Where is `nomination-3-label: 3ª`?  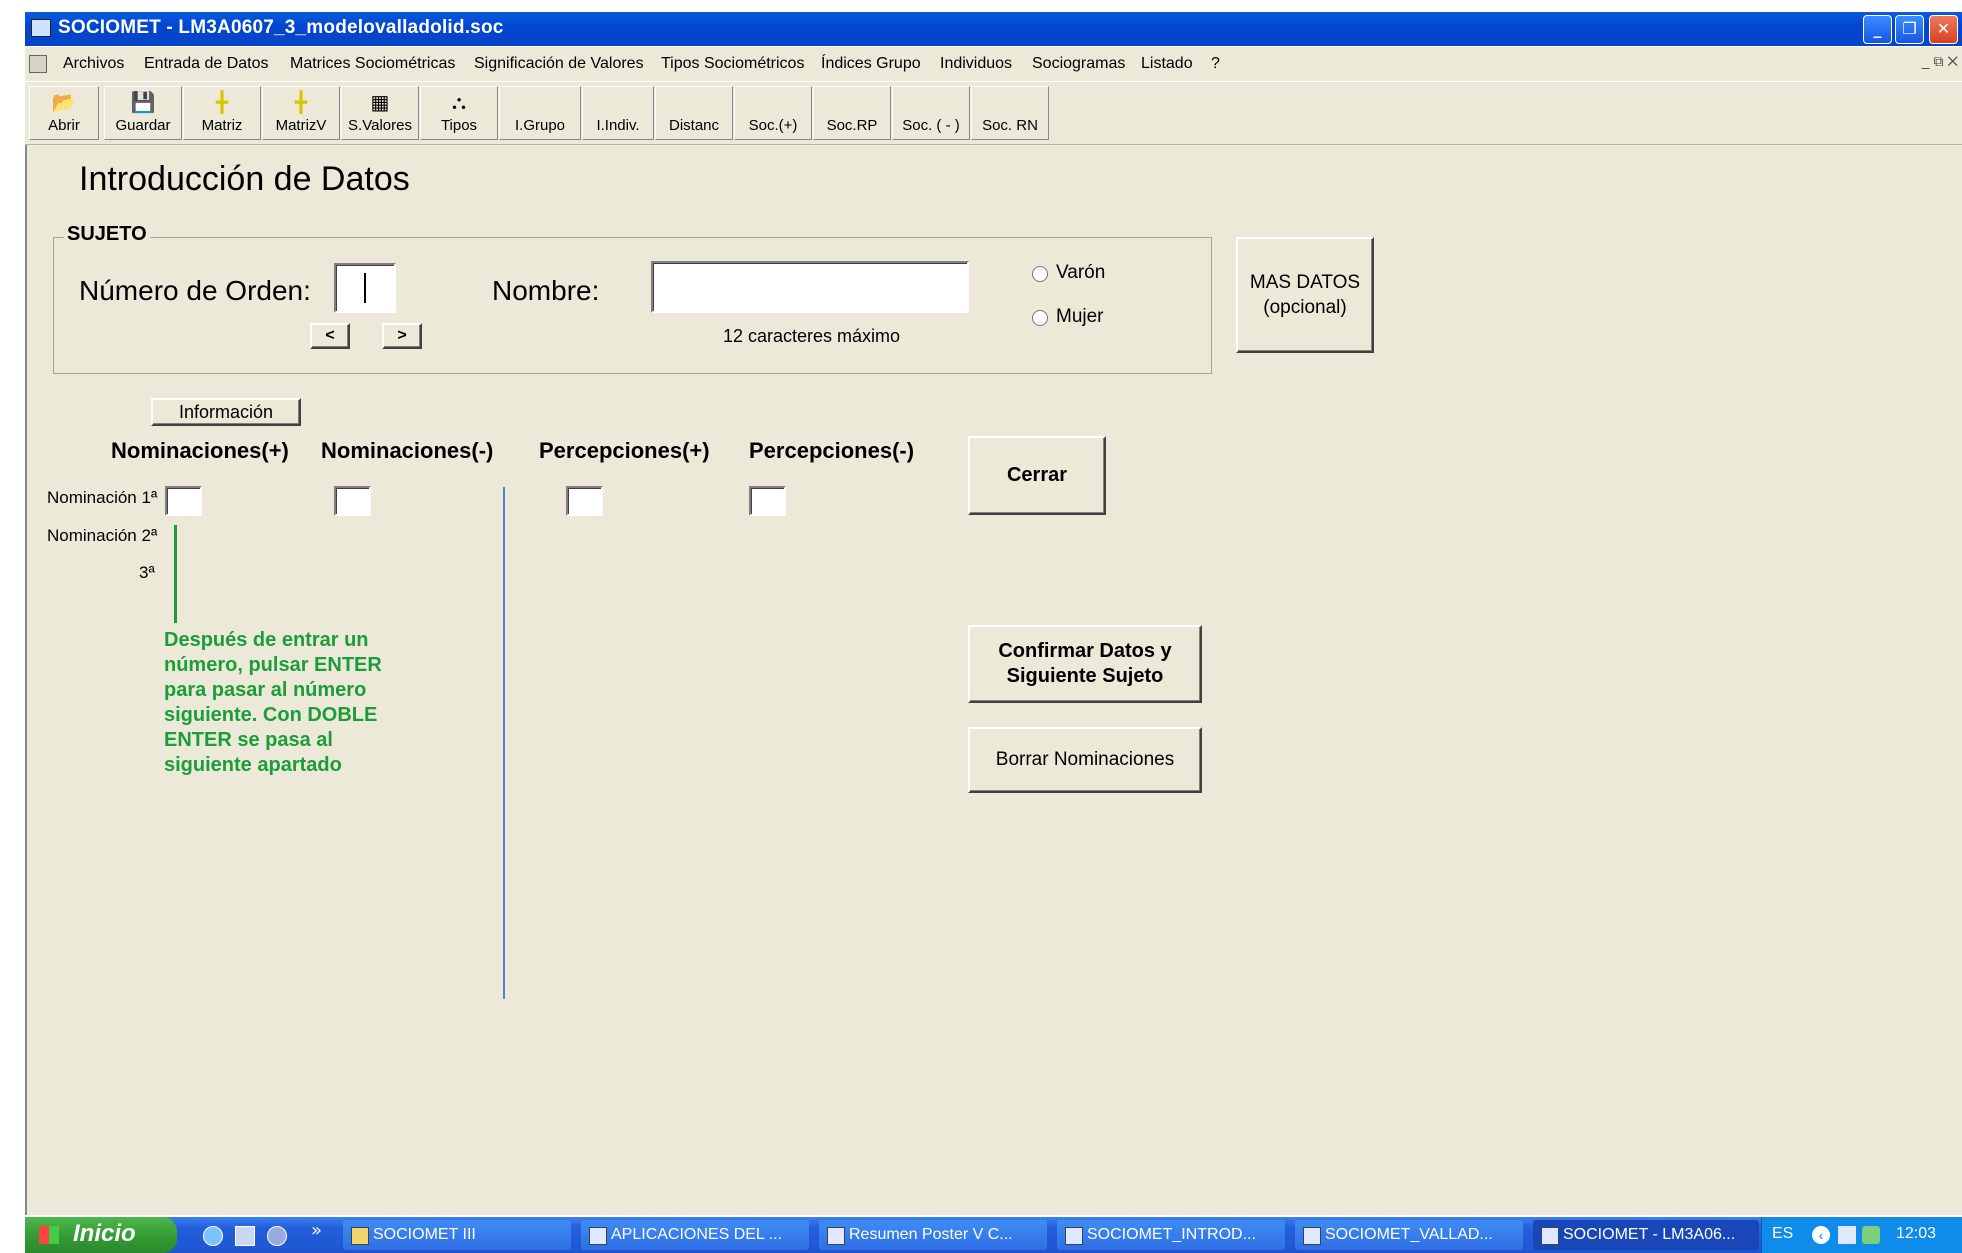
nomination-3-label: 3ª is located at coordinates (147, 572).